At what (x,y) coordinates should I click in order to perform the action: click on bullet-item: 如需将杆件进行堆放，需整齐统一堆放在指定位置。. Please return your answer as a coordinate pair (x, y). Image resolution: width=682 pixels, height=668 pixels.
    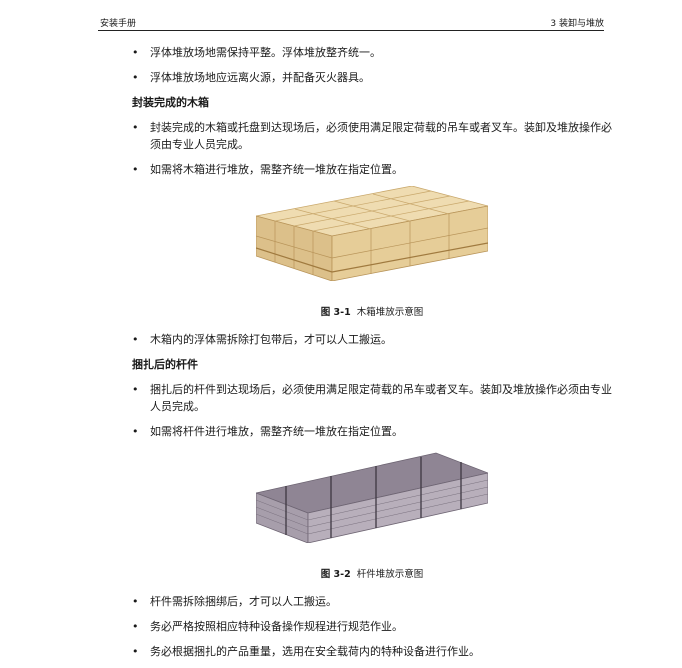
    Looking at the image, I should click on (372, 431).